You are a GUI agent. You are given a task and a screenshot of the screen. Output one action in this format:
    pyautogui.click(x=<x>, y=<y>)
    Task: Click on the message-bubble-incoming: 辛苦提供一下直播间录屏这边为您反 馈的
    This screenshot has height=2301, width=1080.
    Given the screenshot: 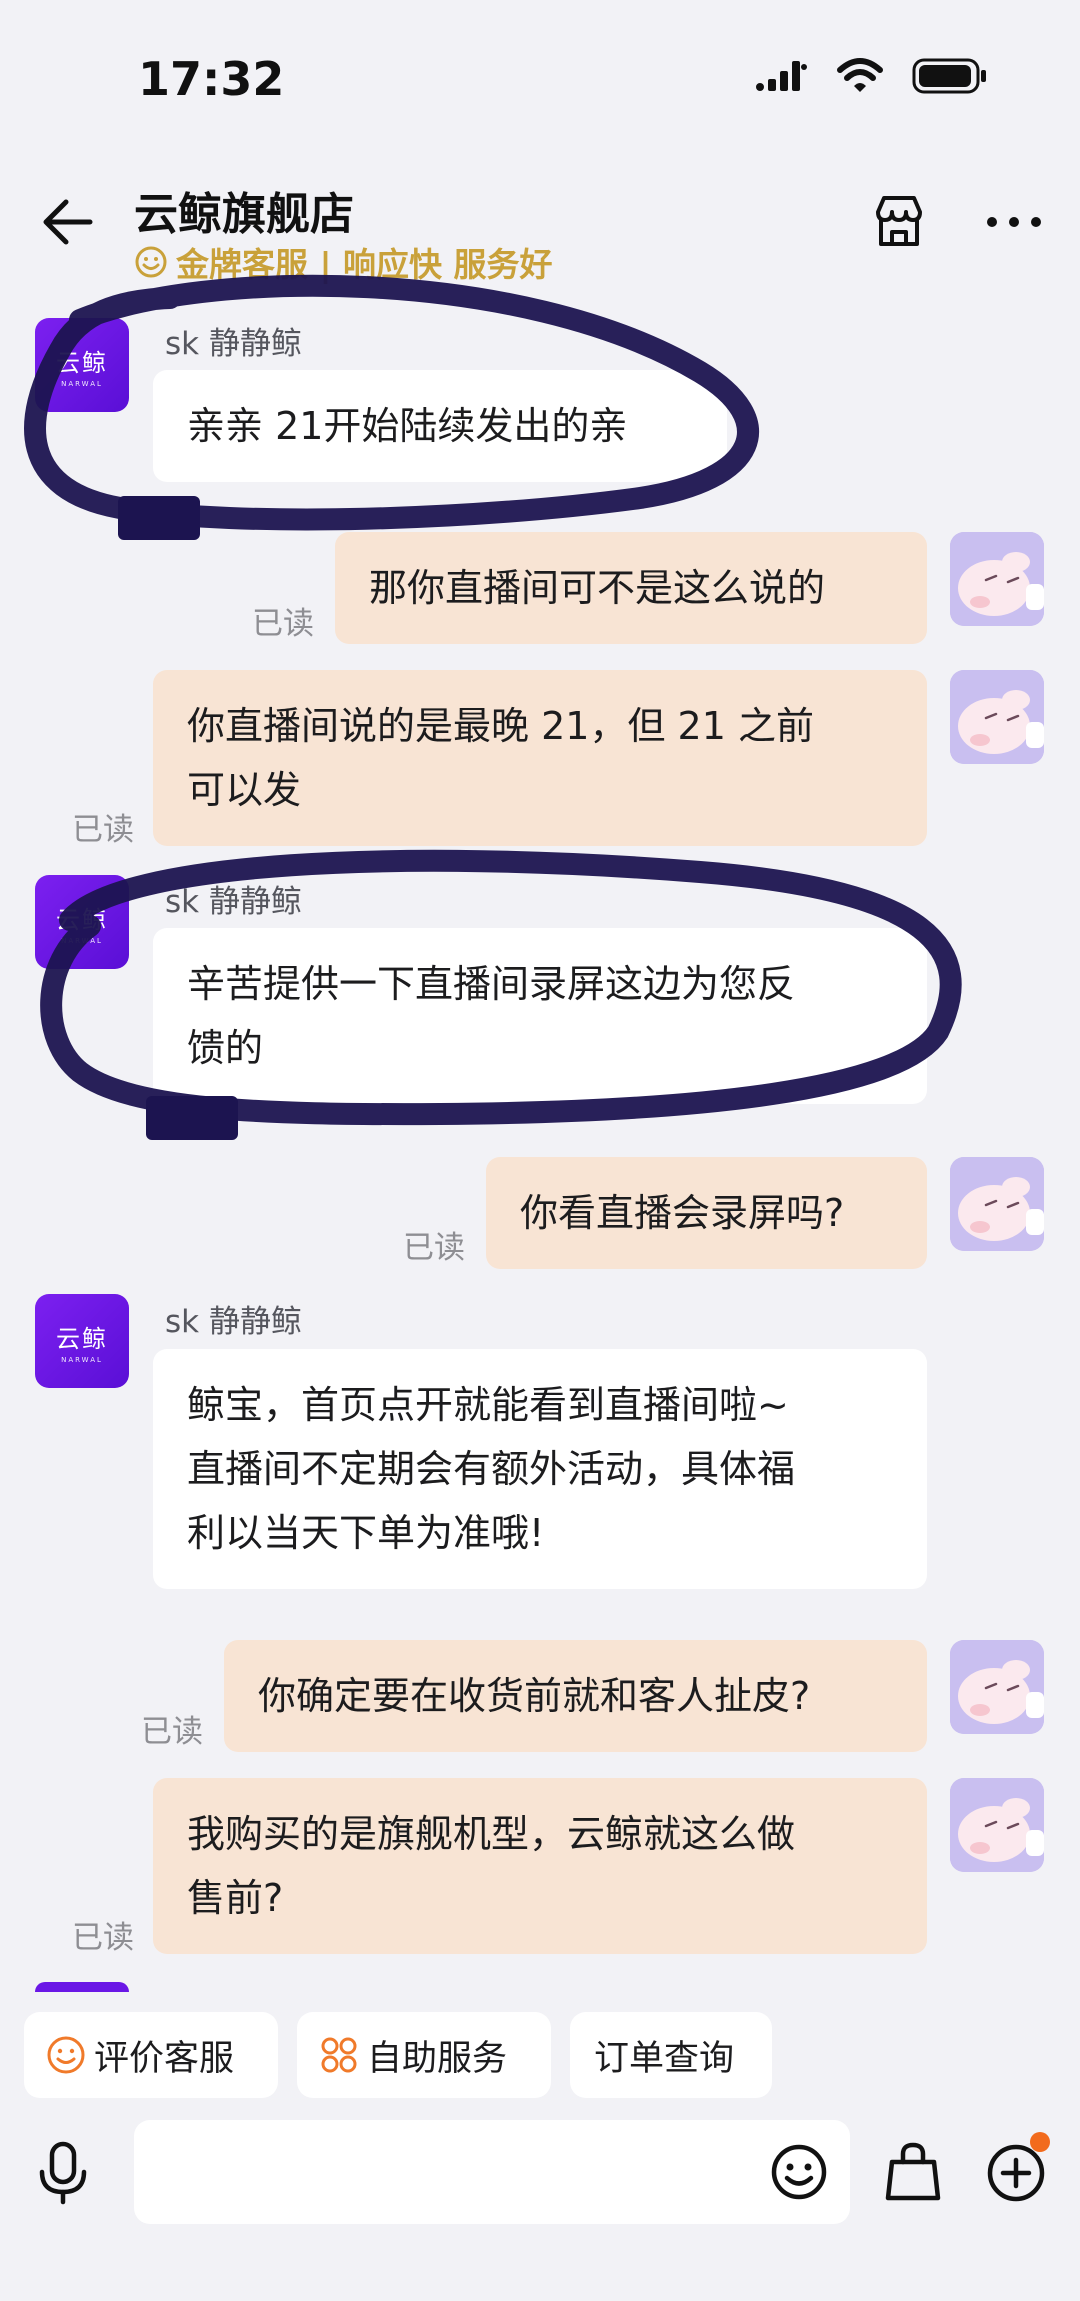 What is the action you would take?
    pyautogui.click(x=540, y=1016)
    